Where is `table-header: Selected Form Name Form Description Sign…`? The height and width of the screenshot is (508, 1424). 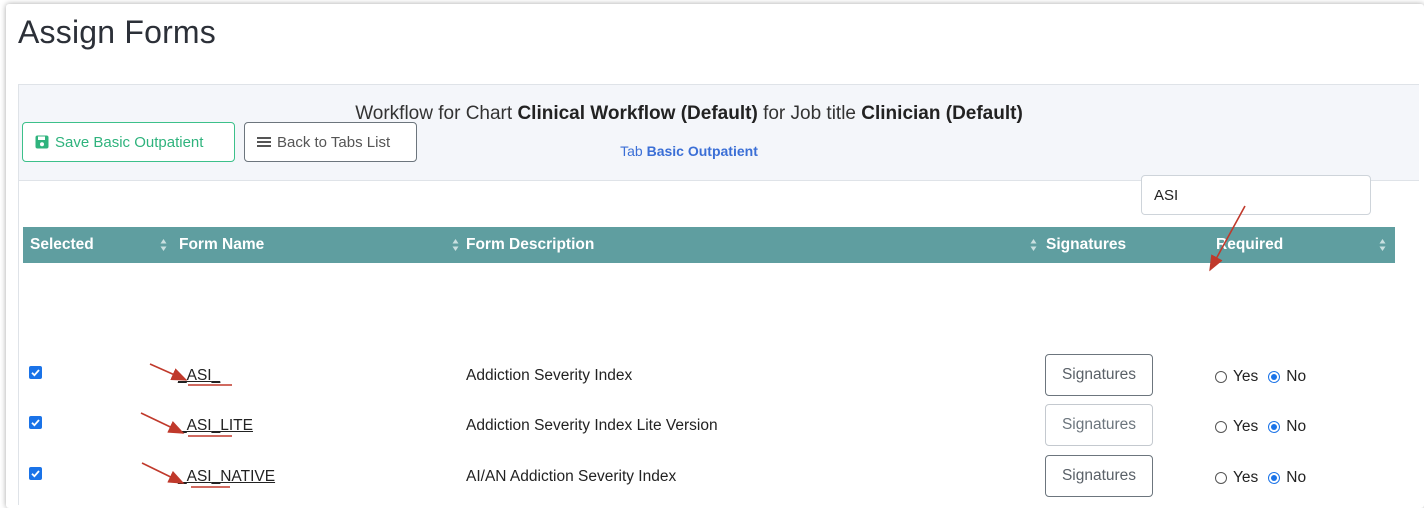
table-header: Selected Form Name Form Description Sign… is located at coordinates (709, 245).